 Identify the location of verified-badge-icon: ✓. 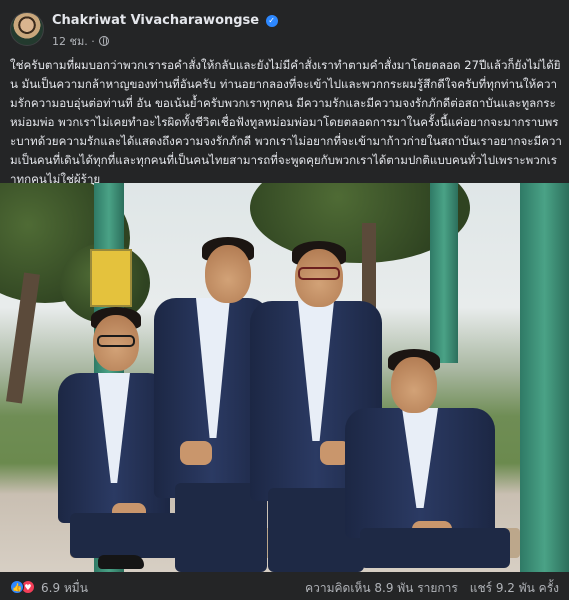
(271, 21).